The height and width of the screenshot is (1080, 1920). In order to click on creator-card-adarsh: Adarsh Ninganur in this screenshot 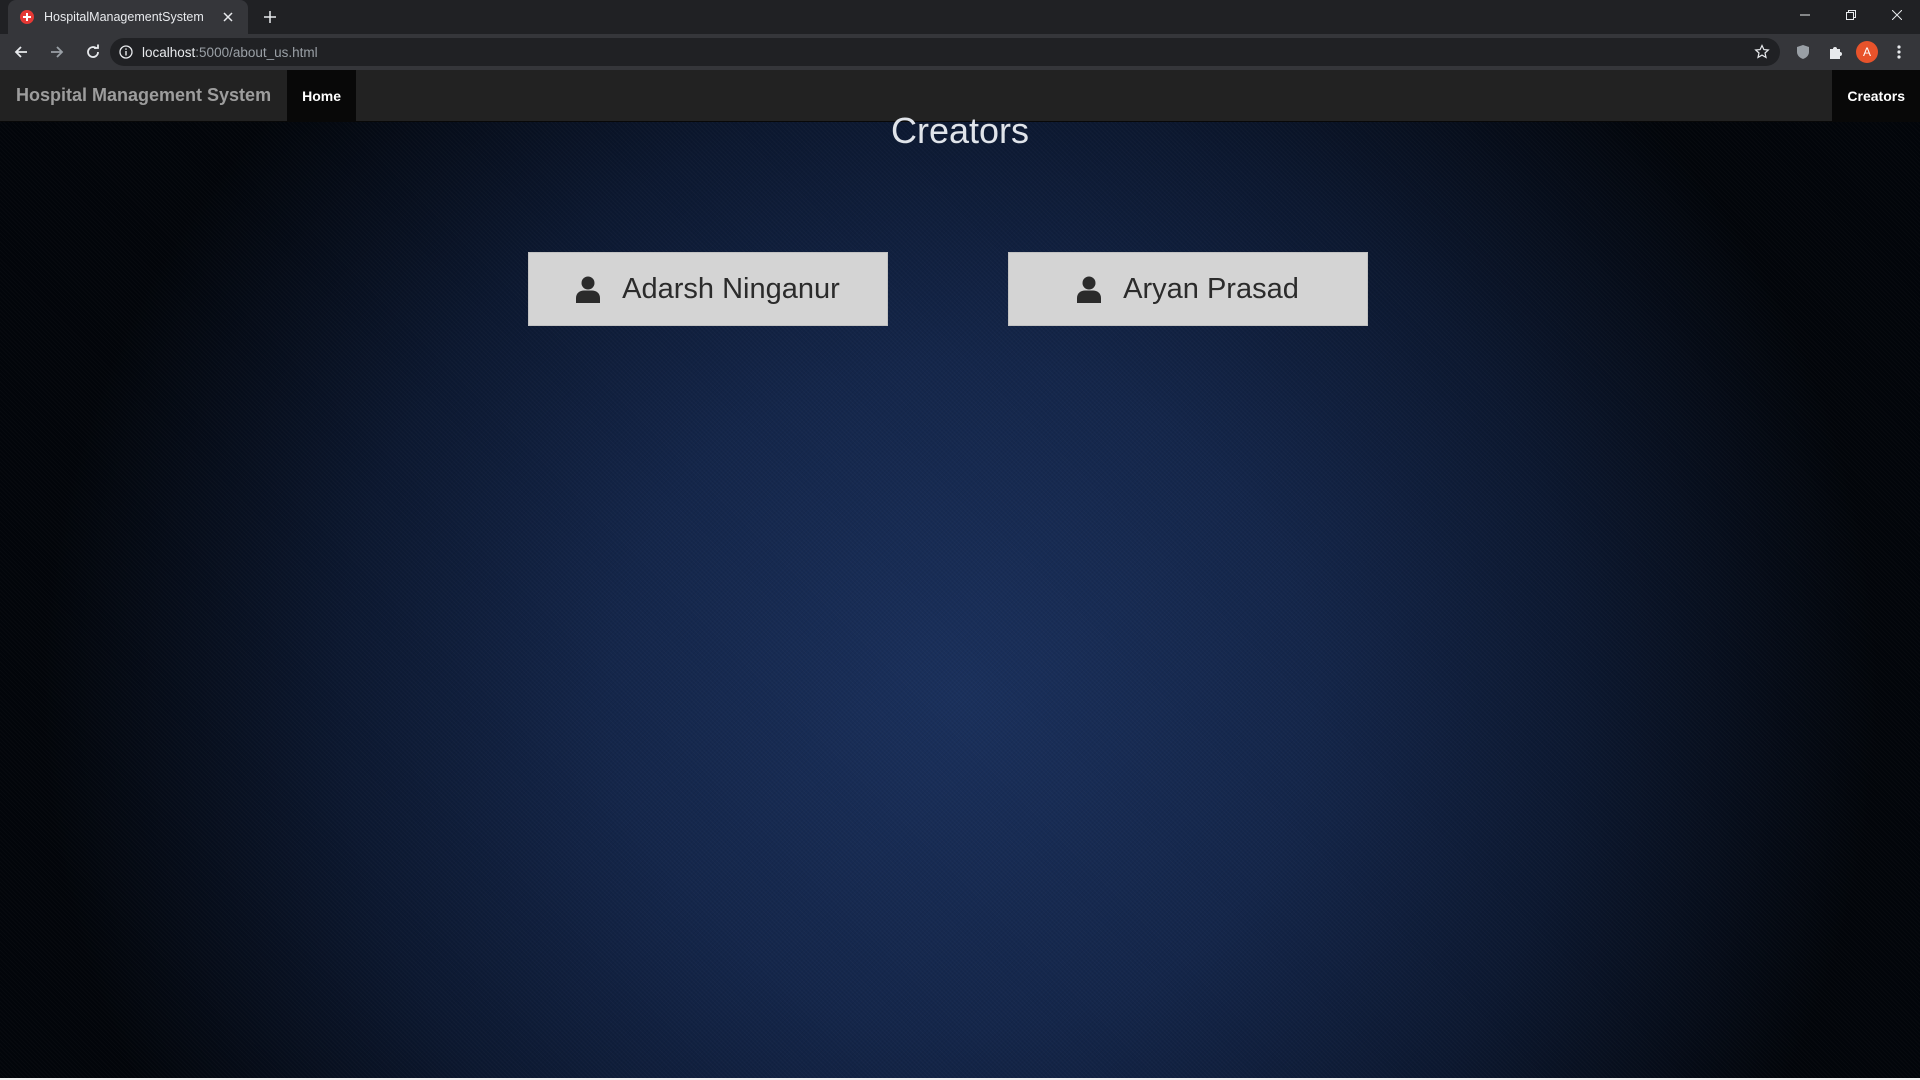, I will do `click(708, 289)`.